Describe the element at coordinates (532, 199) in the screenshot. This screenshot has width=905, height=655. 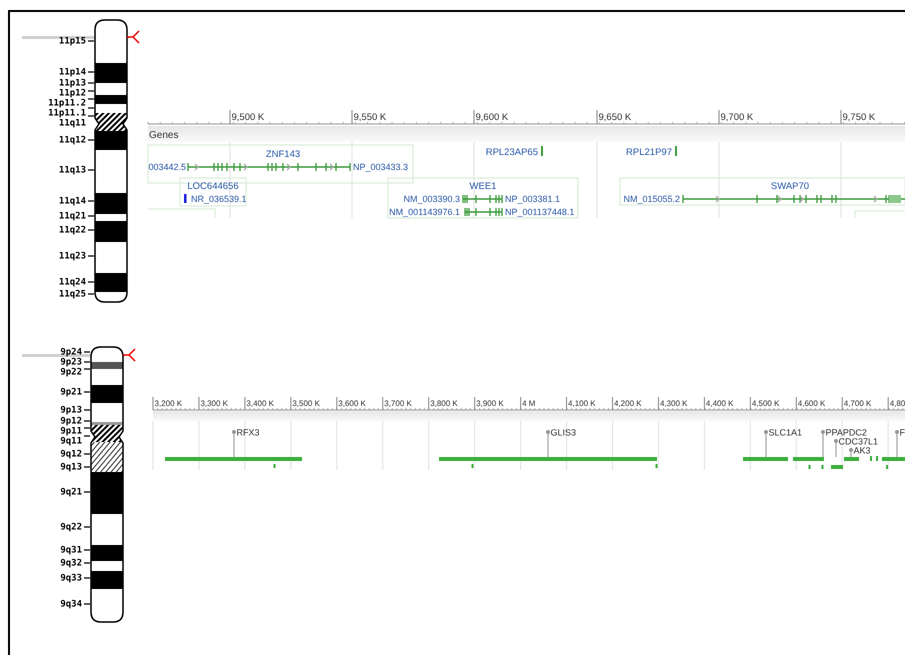
I see `accession-label: NP_003381.1` at that location.